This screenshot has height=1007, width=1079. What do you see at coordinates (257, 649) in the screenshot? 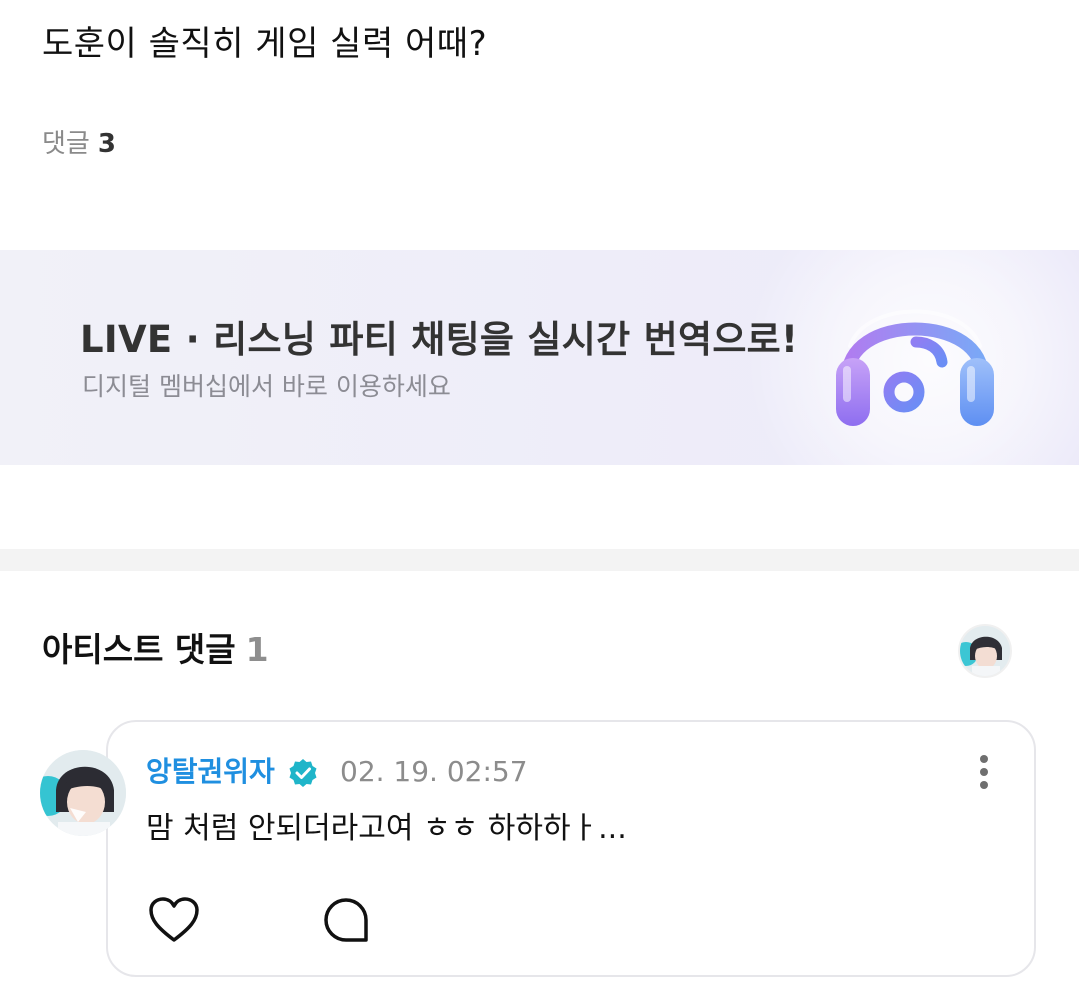
I see `artist-comments-count: 1` at bounding box center [257, 649].